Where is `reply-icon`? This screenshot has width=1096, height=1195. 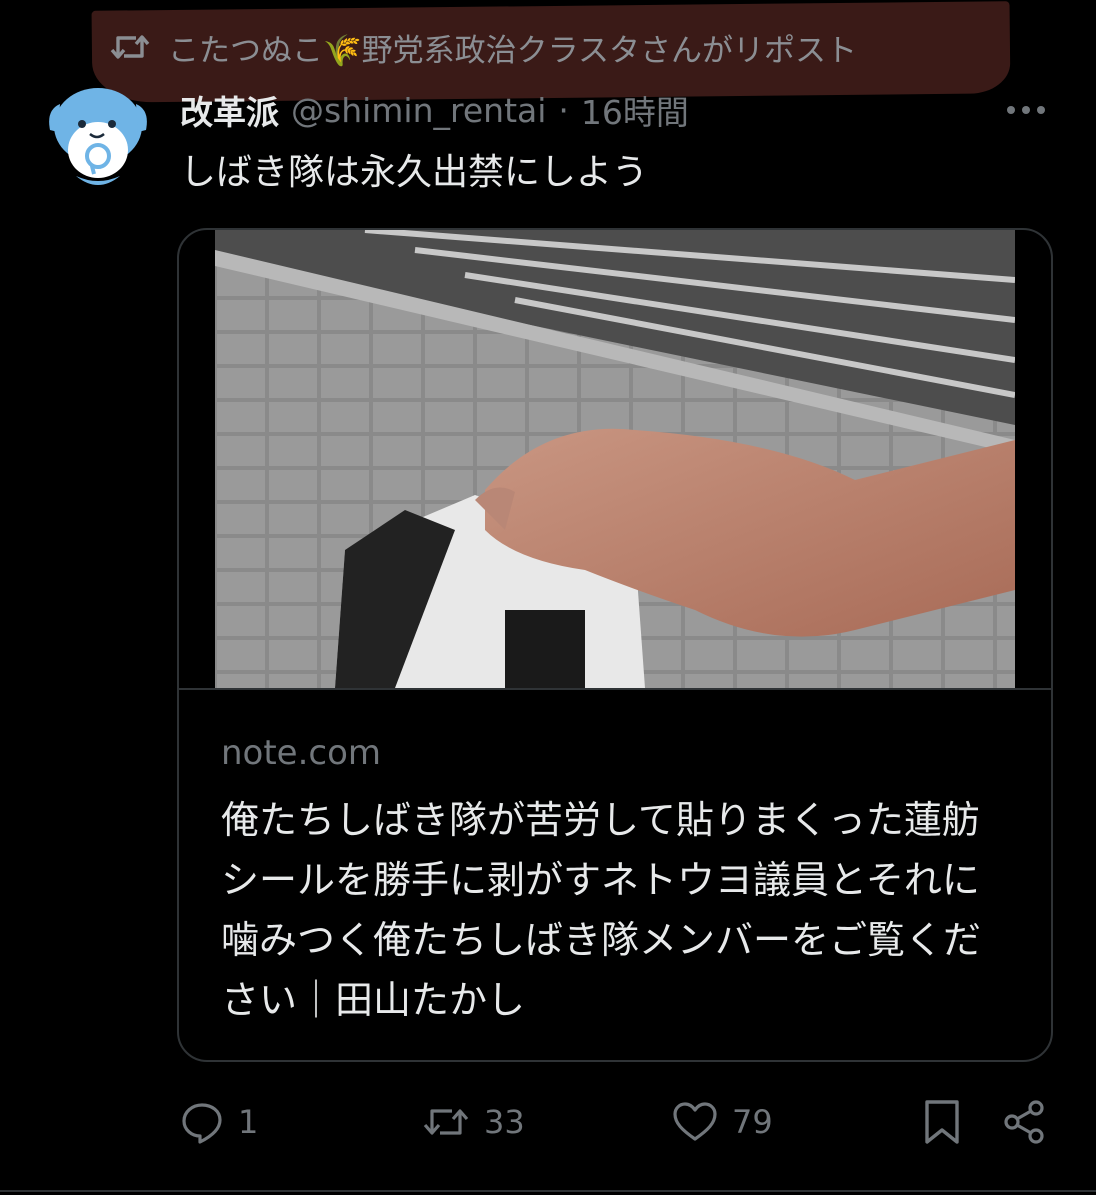
reply-icon is located at coordinates (202, 1123).